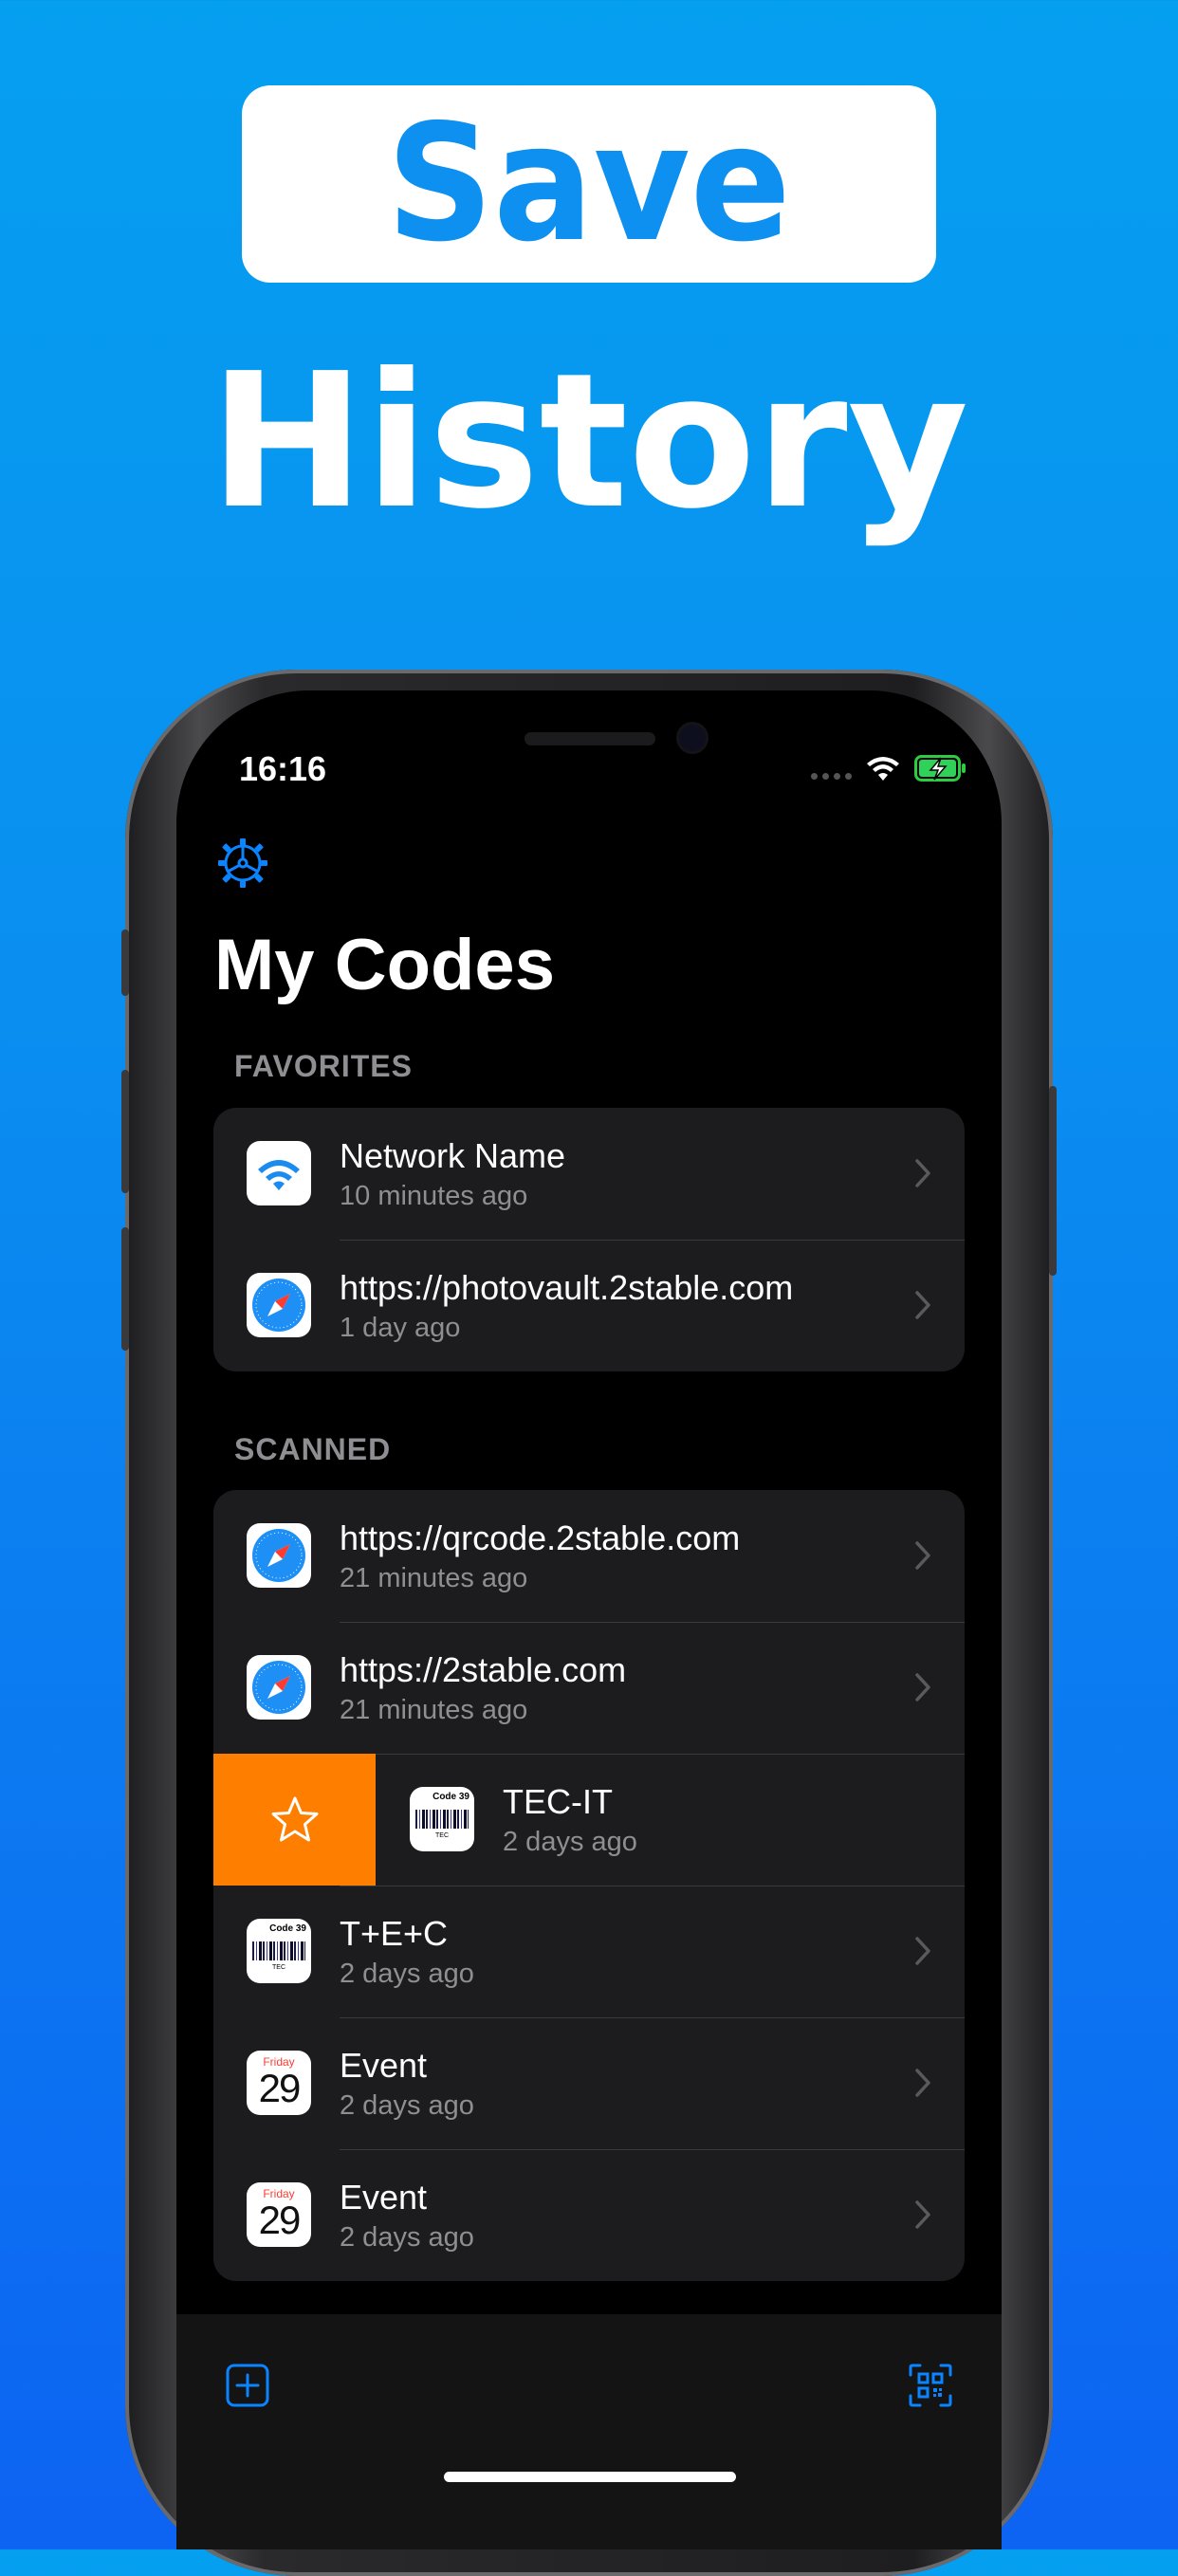 The image size is (1178, 2576). What do you see at coordinates (247, 2385) in the screenshot?
I see `add-code-button` at bounding box center [247, 2385].